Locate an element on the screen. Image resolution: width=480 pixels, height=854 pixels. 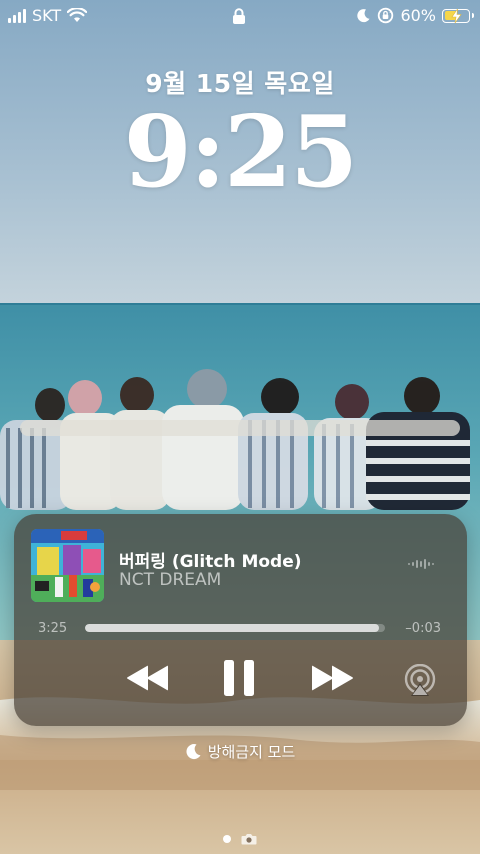
page-dot-active is located at coordinates (227, 839).